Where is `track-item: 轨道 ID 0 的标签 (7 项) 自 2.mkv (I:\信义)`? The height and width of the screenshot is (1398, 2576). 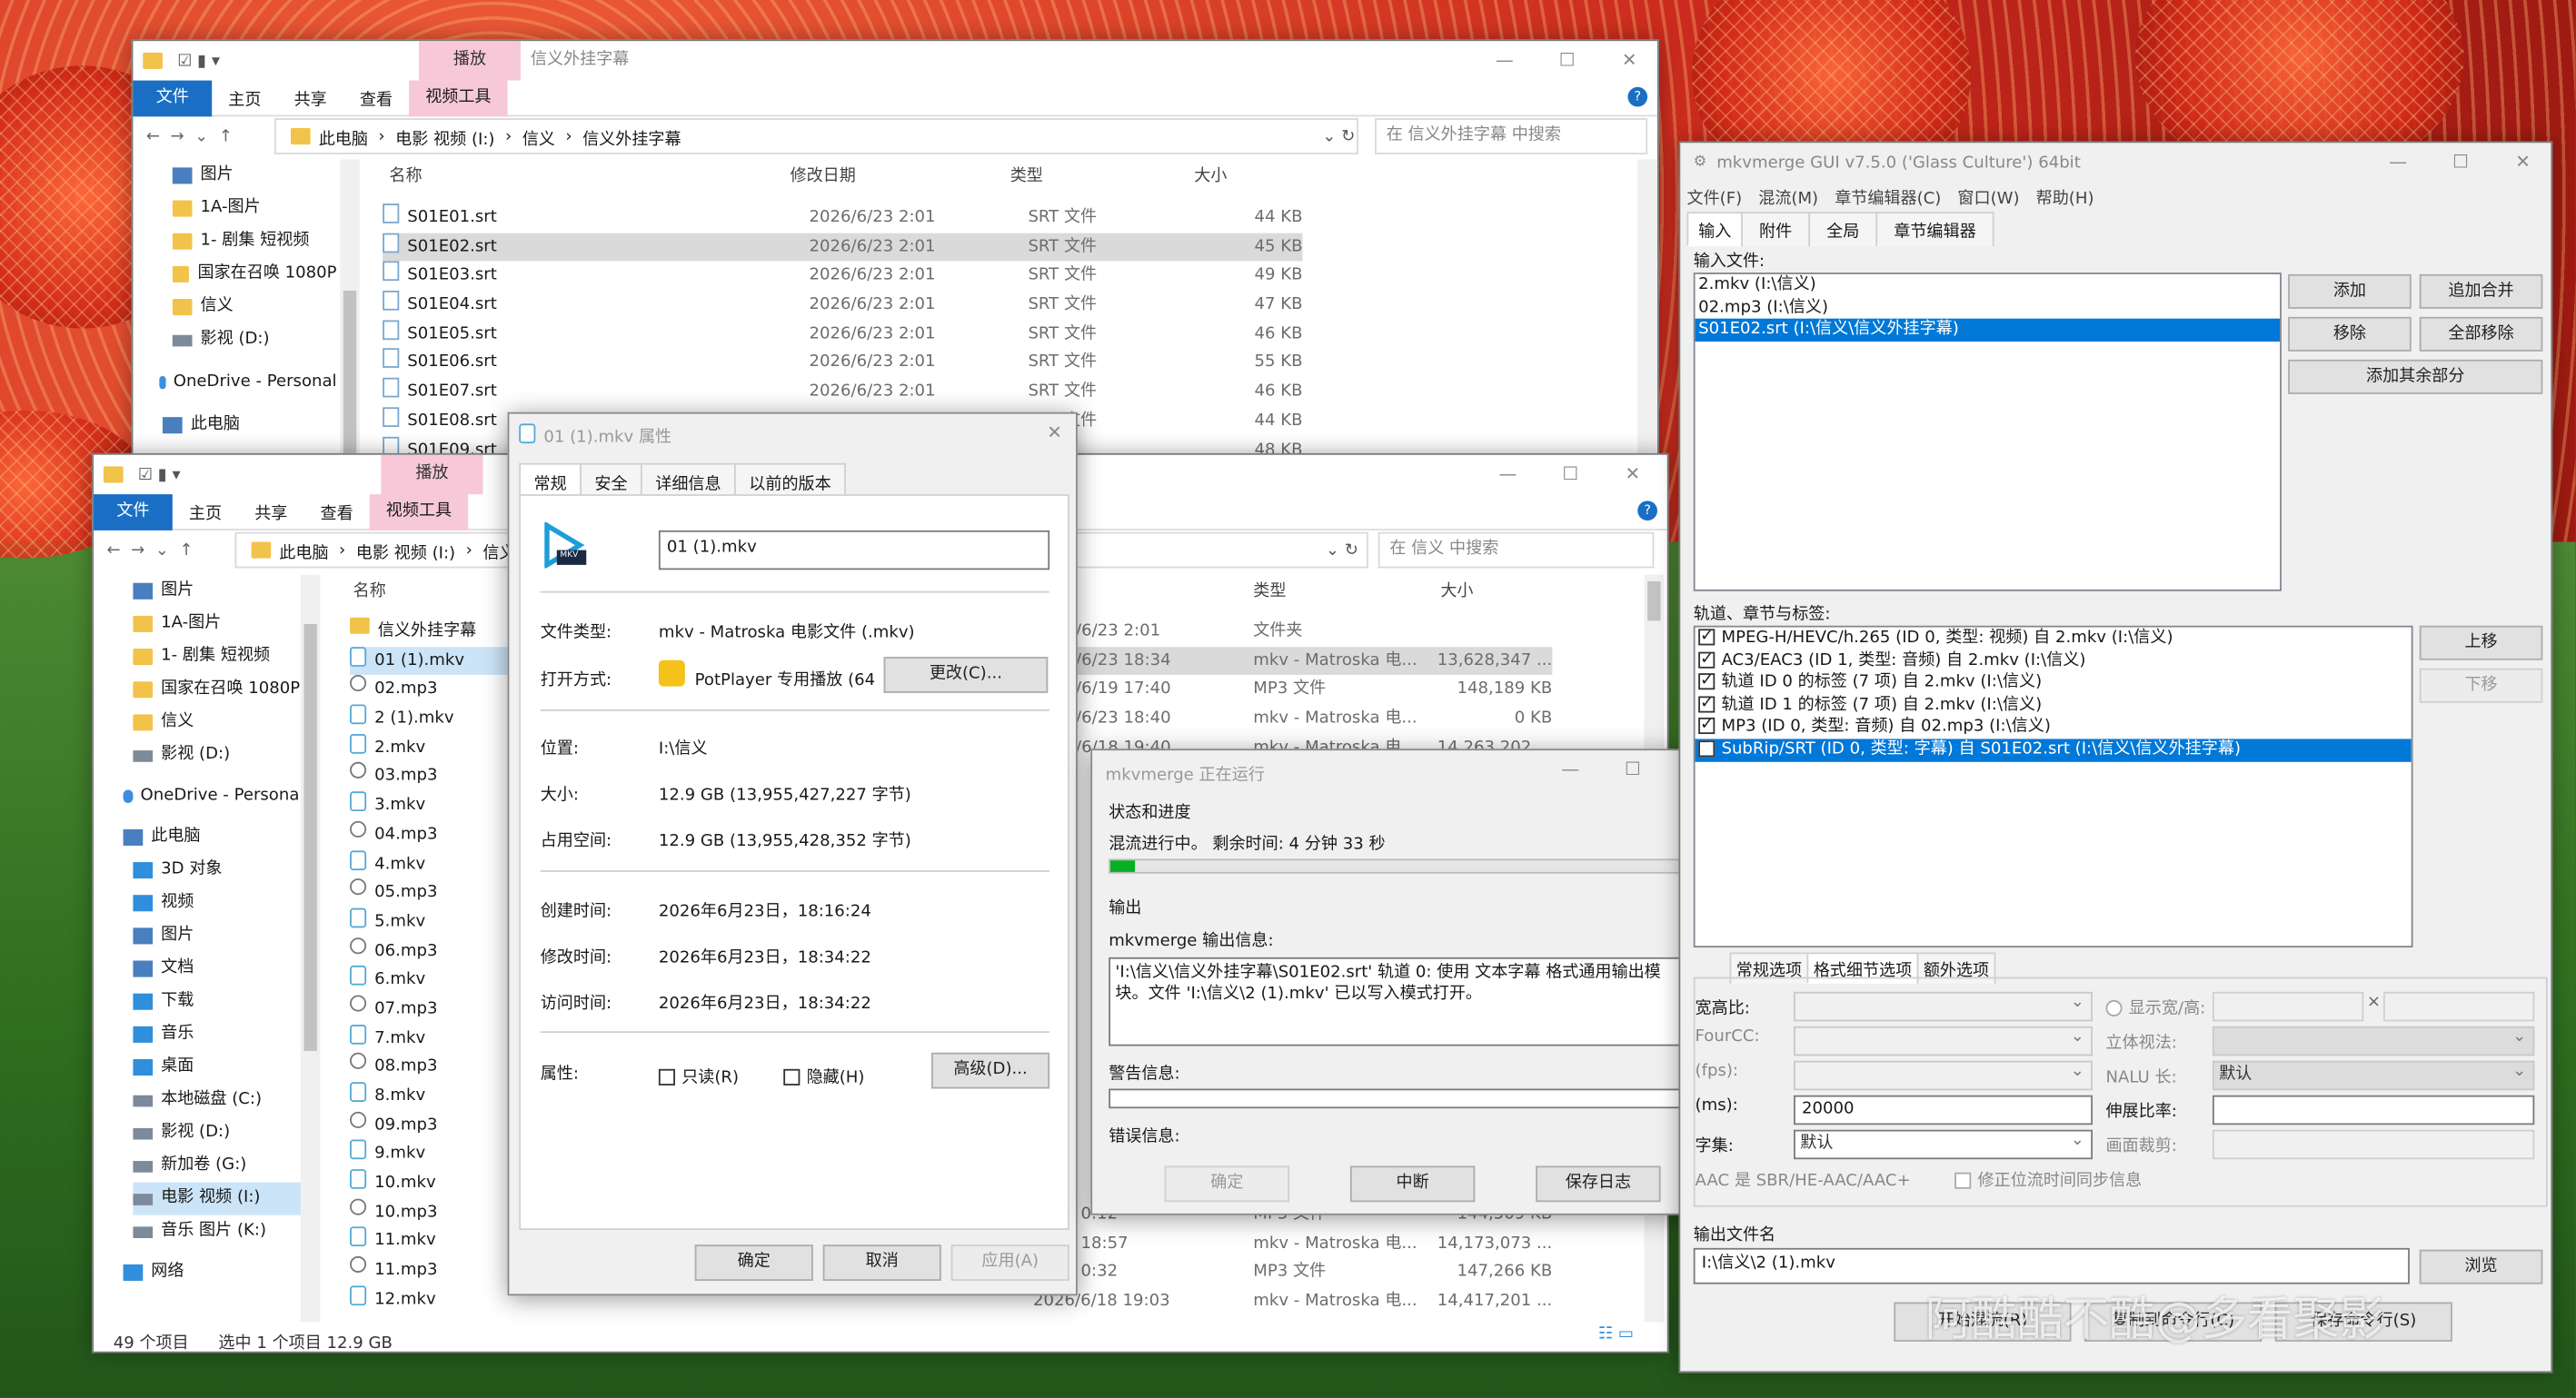
track-item: 轨道 ID 0 的标签 (7 项) 自 2.mkv (I:\信义) is located at coordinates (2054, 682).